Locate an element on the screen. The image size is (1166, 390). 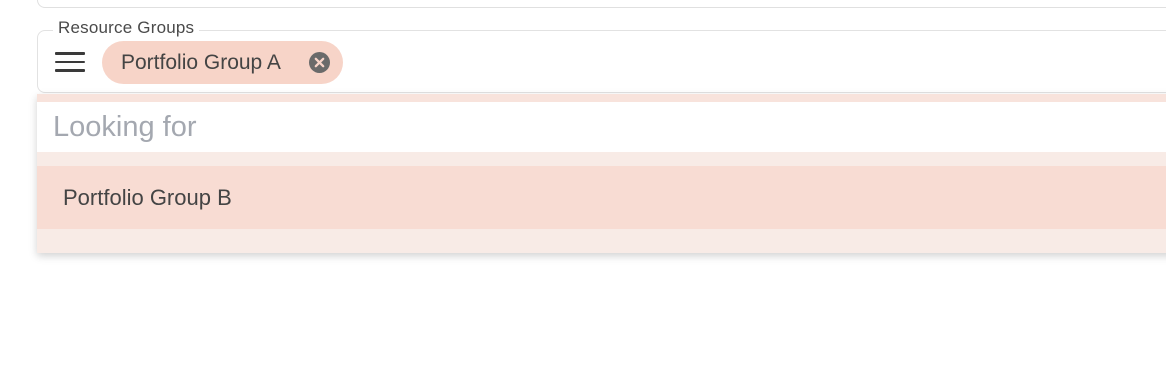
dropdown-top-strip is located at coordinates (601, 98).